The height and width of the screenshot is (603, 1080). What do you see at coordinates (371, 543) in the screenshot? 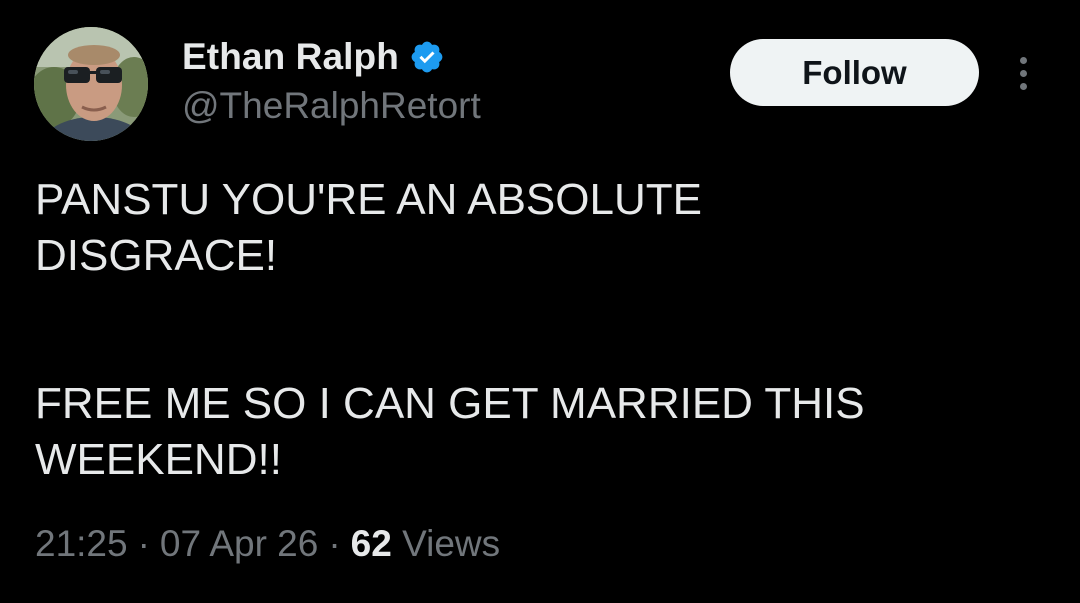
I see `views-count: 62` at bounding box center [371, 543].